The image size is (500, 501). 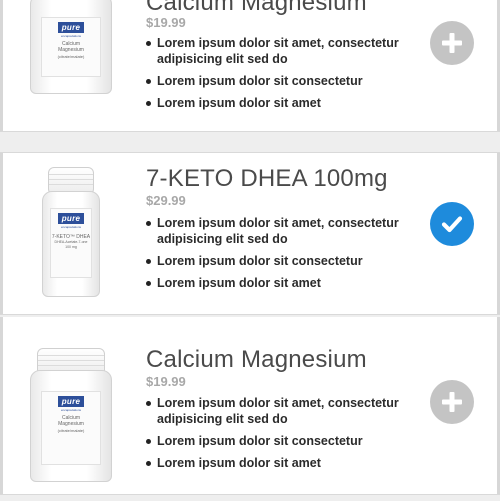 What do you see at coordinates (256, 359) in the screenshot?
I see `product-title: Calcium Magnesium` at bounding box center [256, 359].